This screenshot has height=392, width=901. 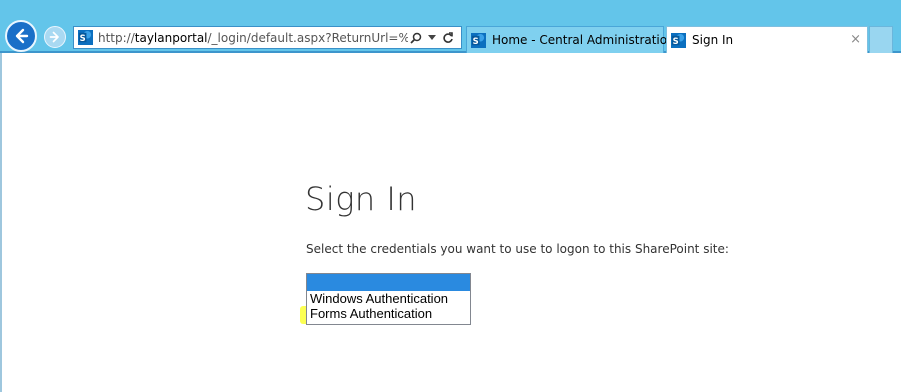 I want to click on tab-sign-in: S Sign In ×, so click(x=767, y=39).